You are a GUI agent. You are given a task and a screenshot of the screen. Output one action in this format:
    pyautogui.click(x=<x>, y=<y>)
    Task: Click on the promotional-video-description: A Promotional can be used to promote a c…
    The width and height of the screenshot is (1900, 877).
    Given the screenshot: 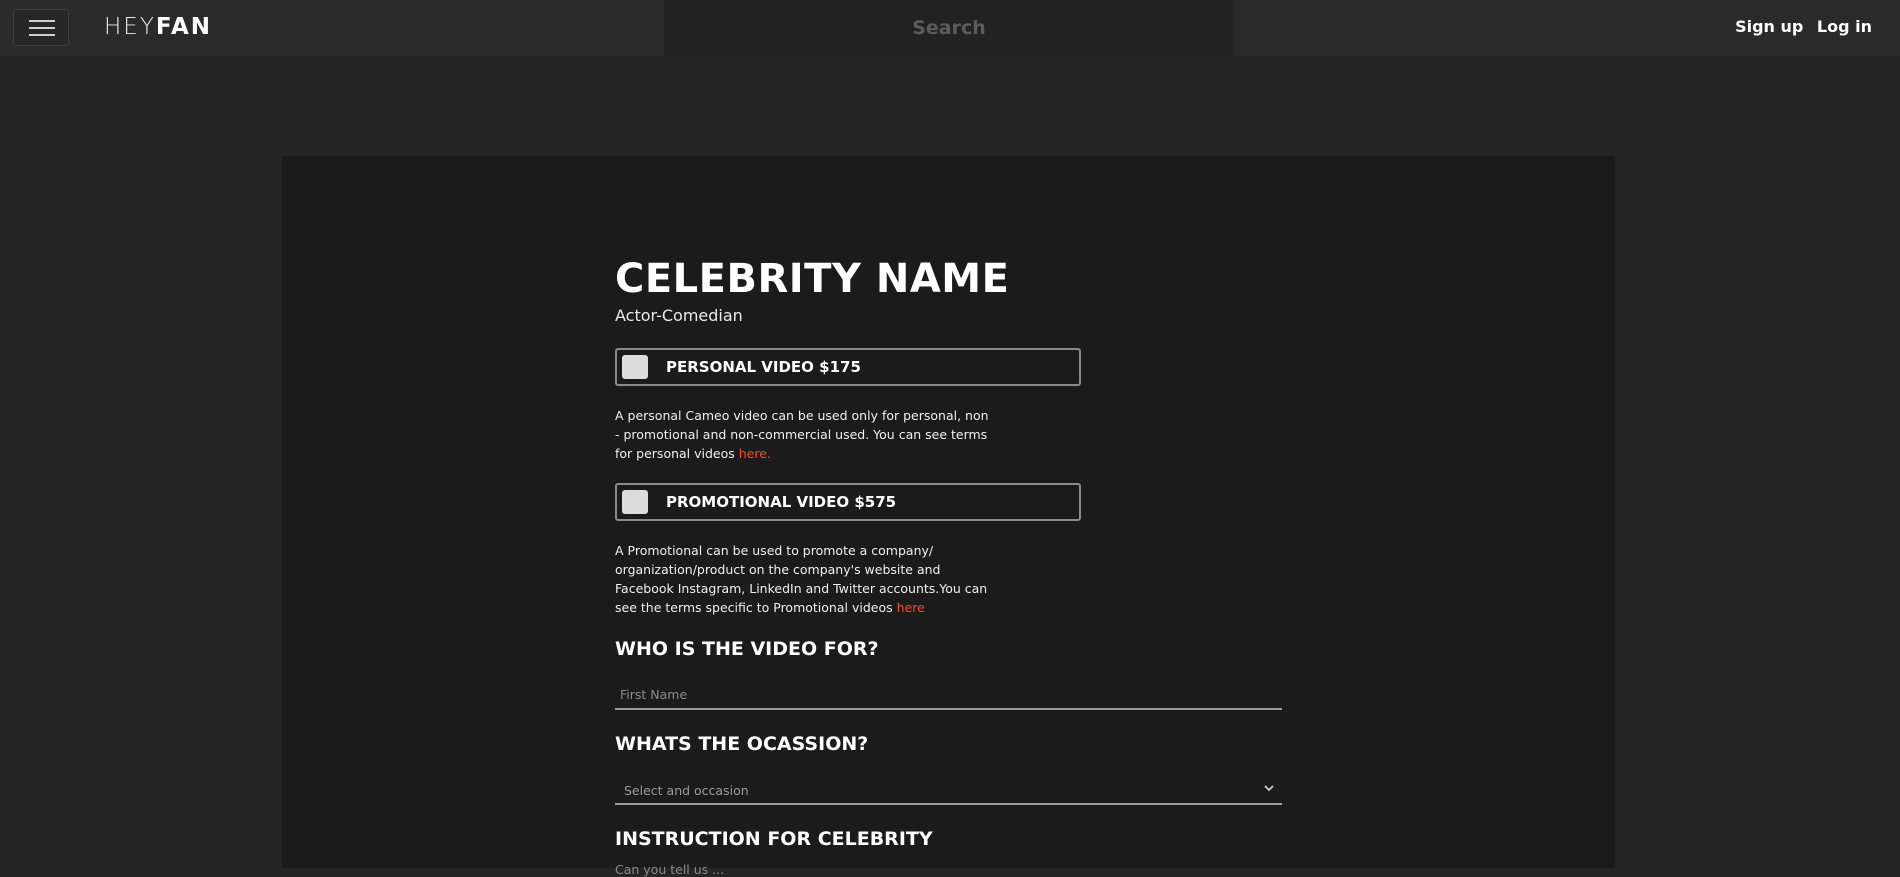 What is the action you would take?
    pyautogui.click(x=805, y=579)
    